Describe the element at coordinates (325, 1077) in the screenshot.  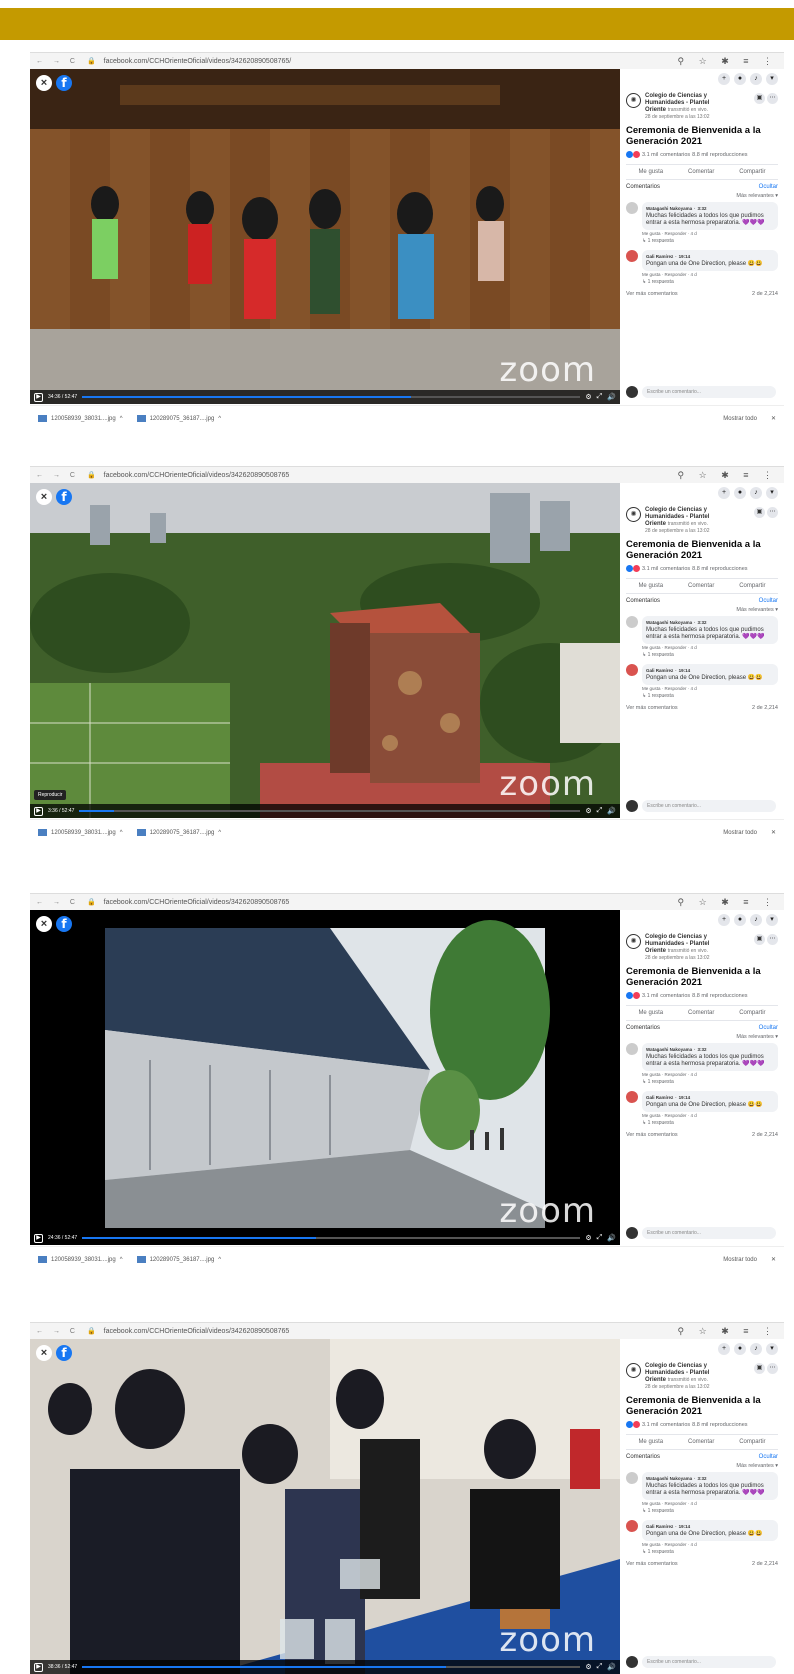
I see `video-stage: × f zoom ▶ 24:36 / 52:47 ⚙ ⤢ 🔊` at that location.